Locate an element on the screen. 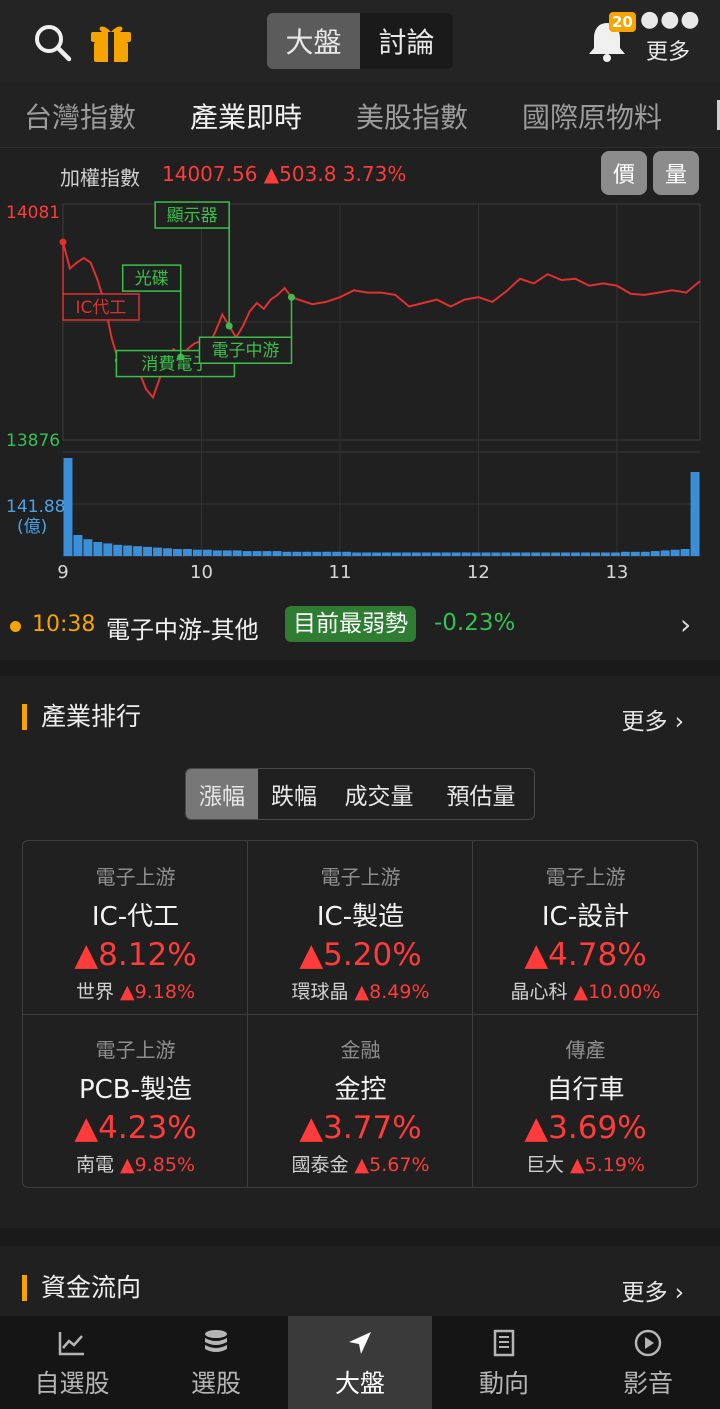 The image size is (720, 1409). top-bar: 大盤 討論 20 ●●● 更多 is located at coordinates (360, 41).